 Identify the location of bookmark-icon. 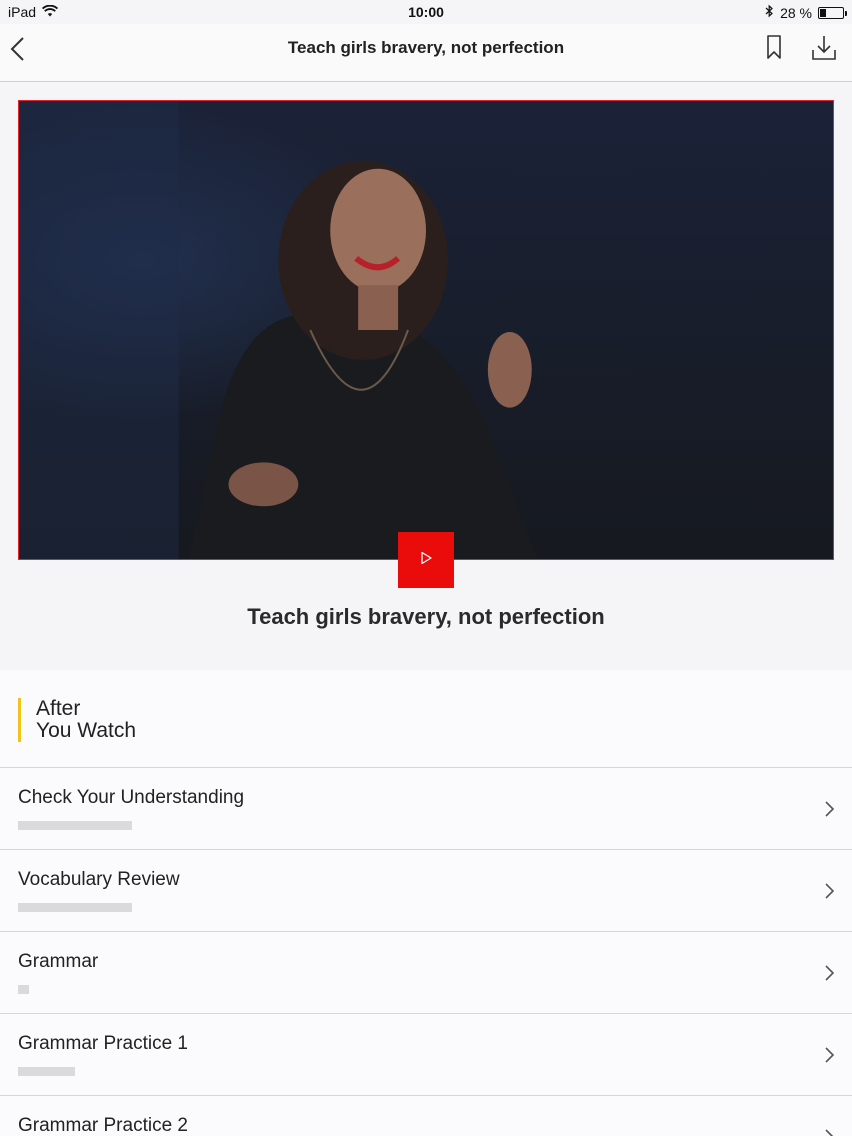
(774, 47).